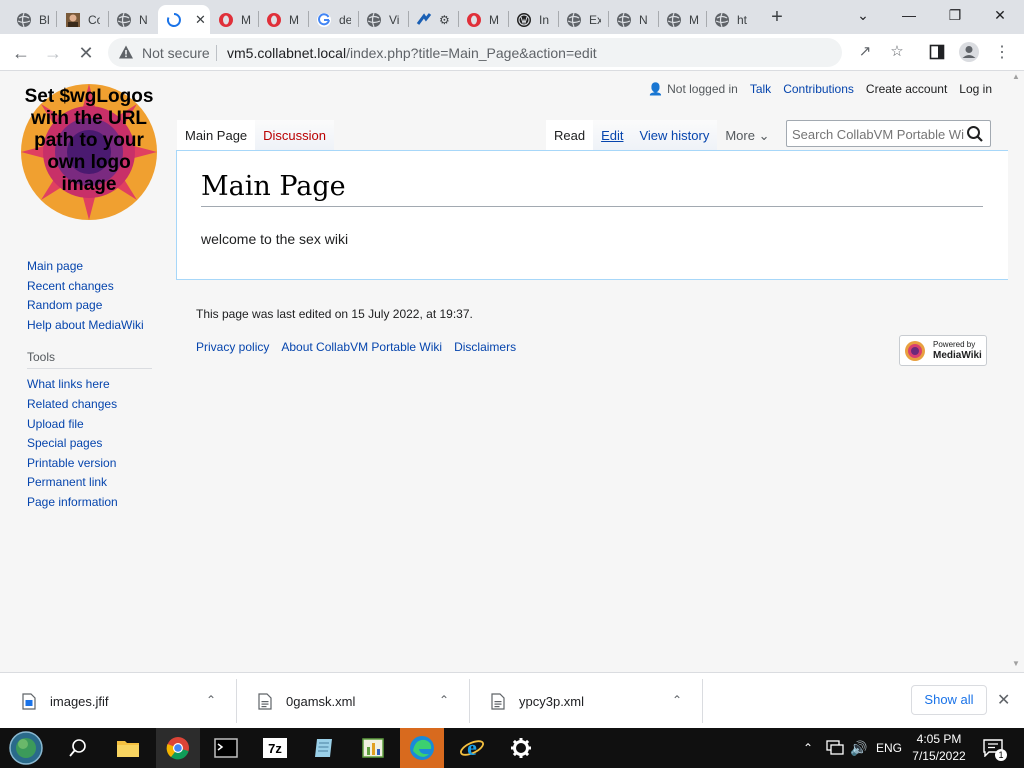 The width and height of the screenshot is (1024, 768). I want to click on 7zip-taskbar-button: 7z, so click(275, 748).